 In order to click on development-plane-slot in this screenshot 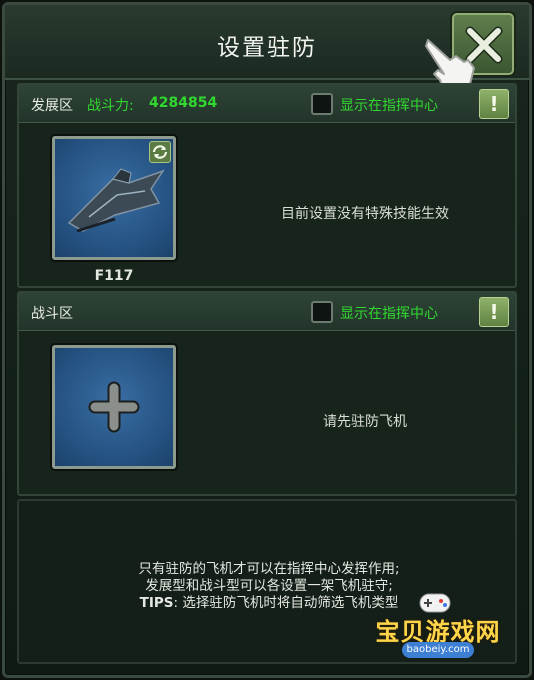, I will do `click(114, 198)`.